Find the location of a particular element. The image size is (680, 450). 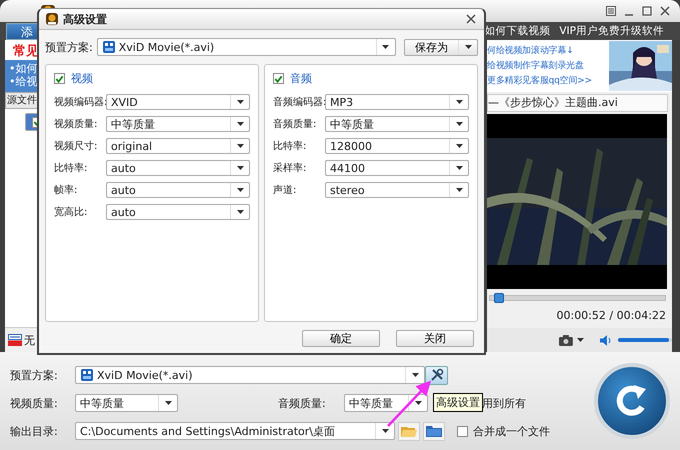

file-title: —《步步惊心》主题曲.avi is located at coordinates (577, 103).